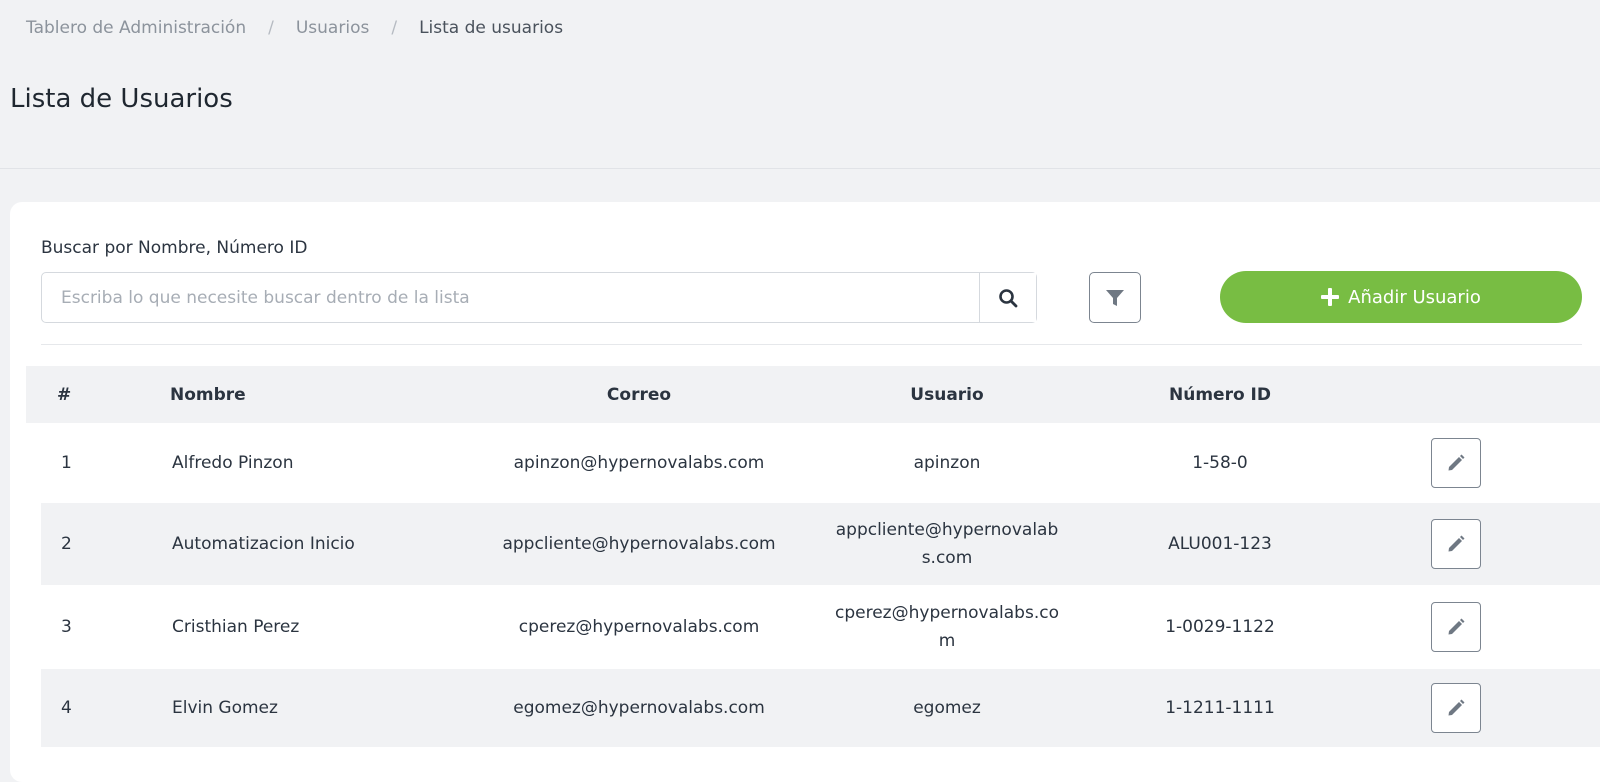 This screenshot has height=782, width=1600. I want to click on row-username-line: s.com, so click(947, 558).